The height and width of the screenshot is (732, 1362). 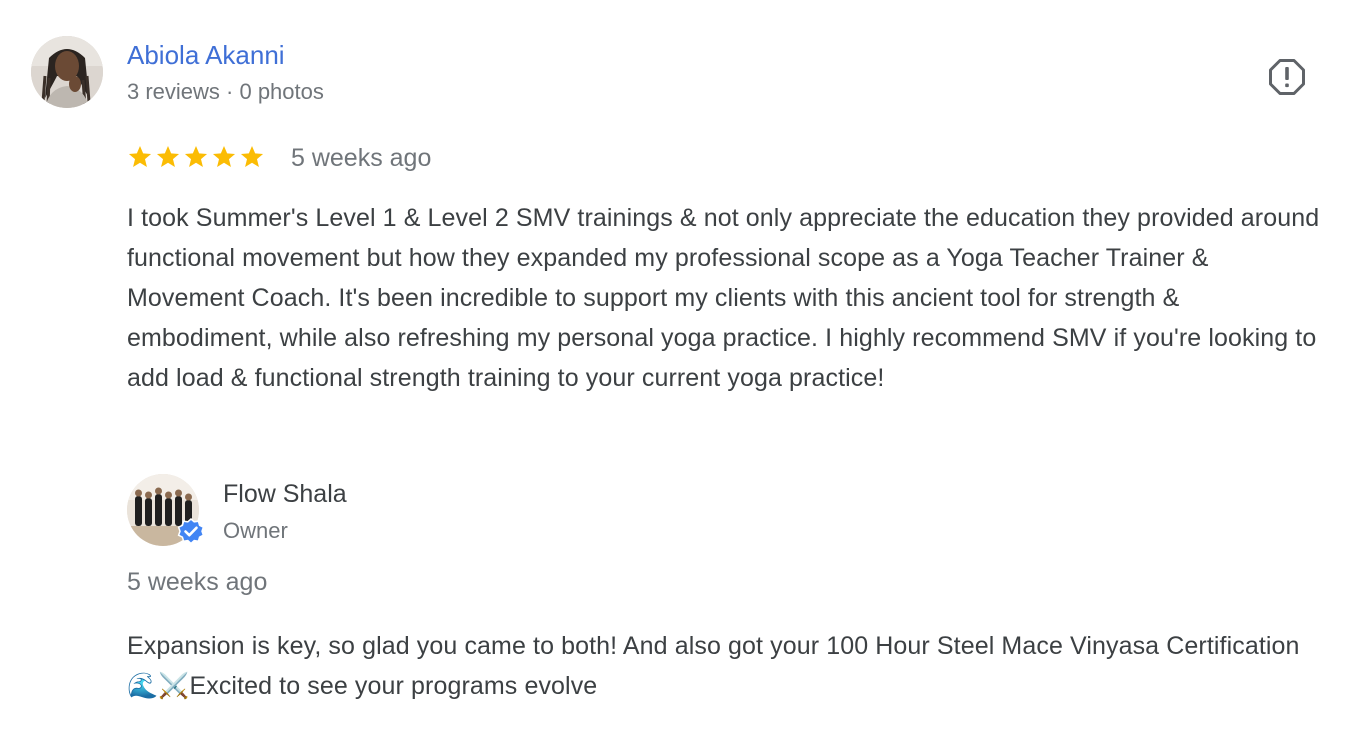 What do you see at coordinates (191, 531) in the screenshot?
I see `verified-badge-icon` at bounding box center [191, 531].